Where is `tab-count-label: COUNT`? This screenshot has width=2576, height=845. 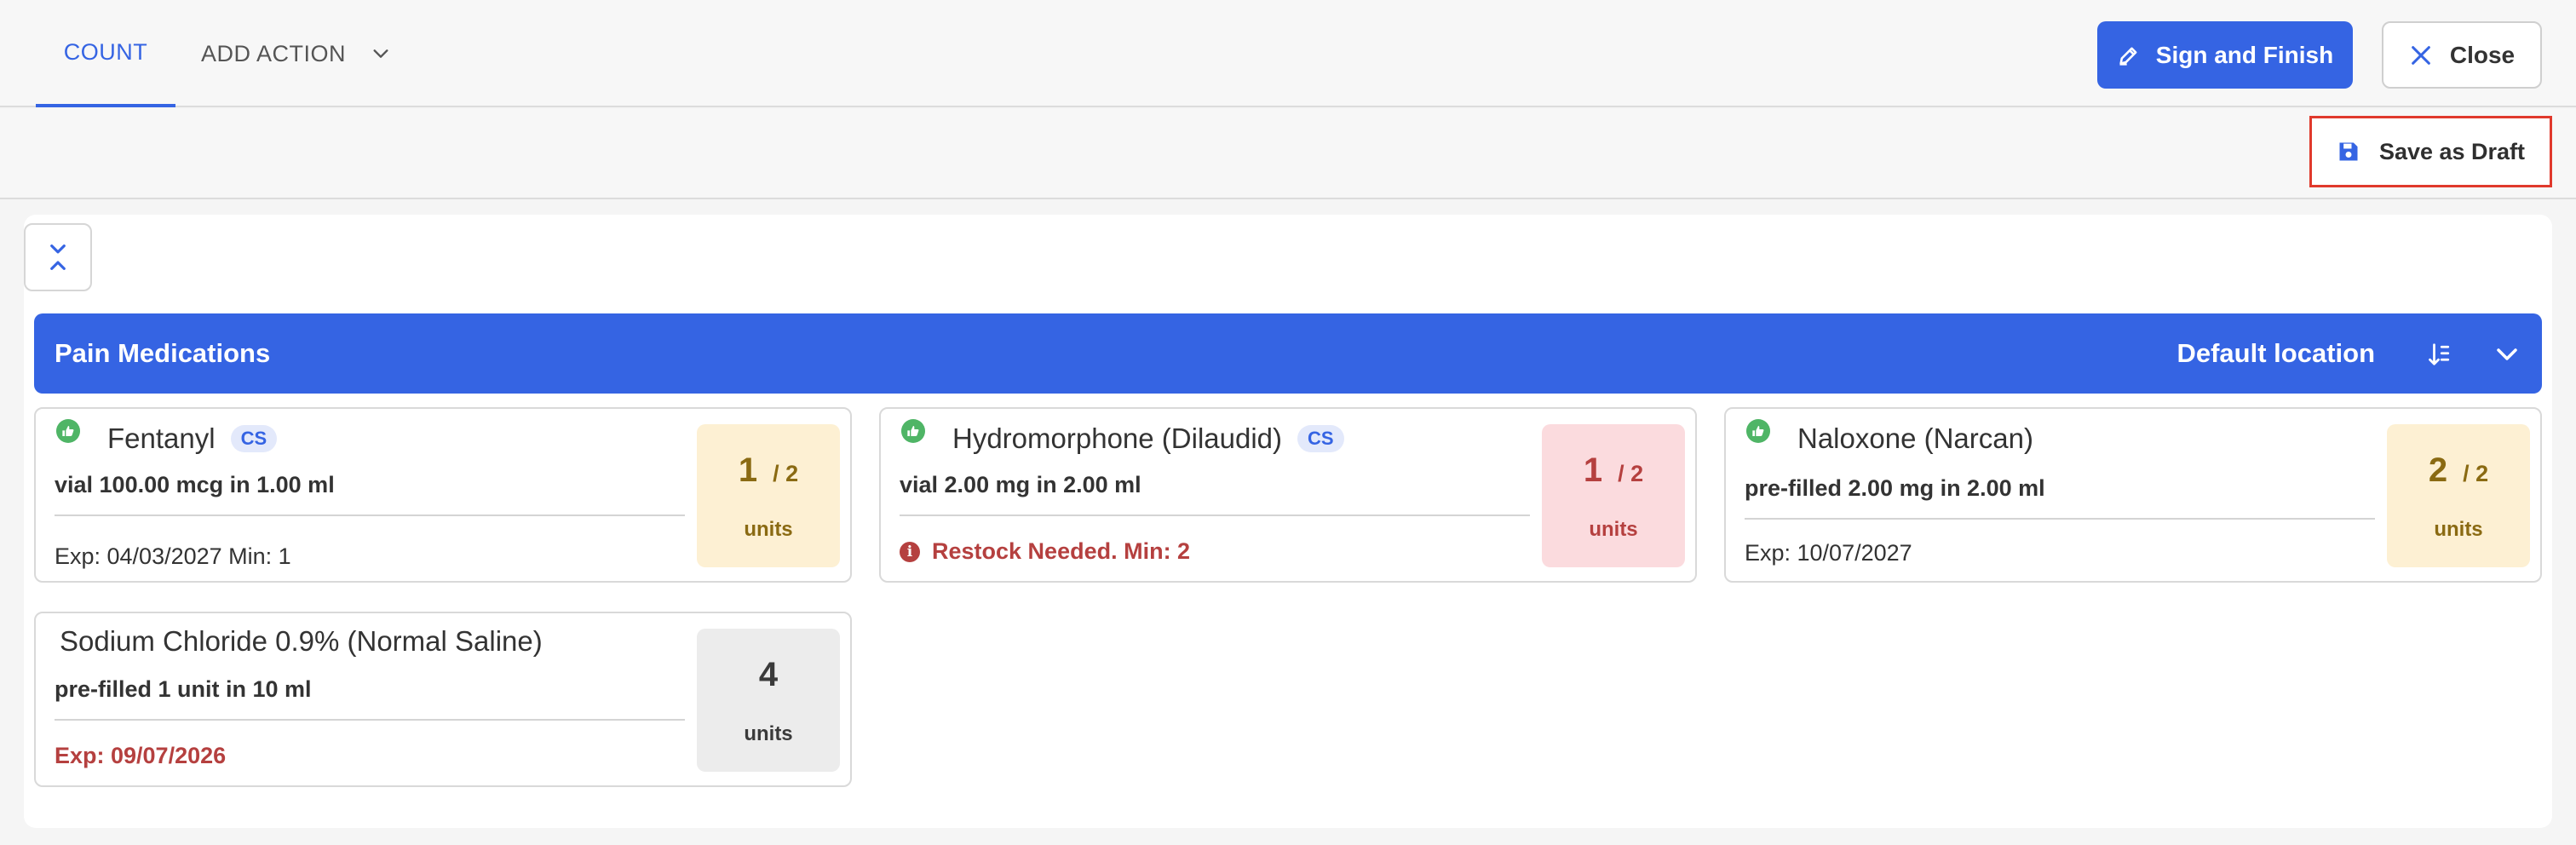
tab-count-label: COUNT is located at coordinates (106, 51).